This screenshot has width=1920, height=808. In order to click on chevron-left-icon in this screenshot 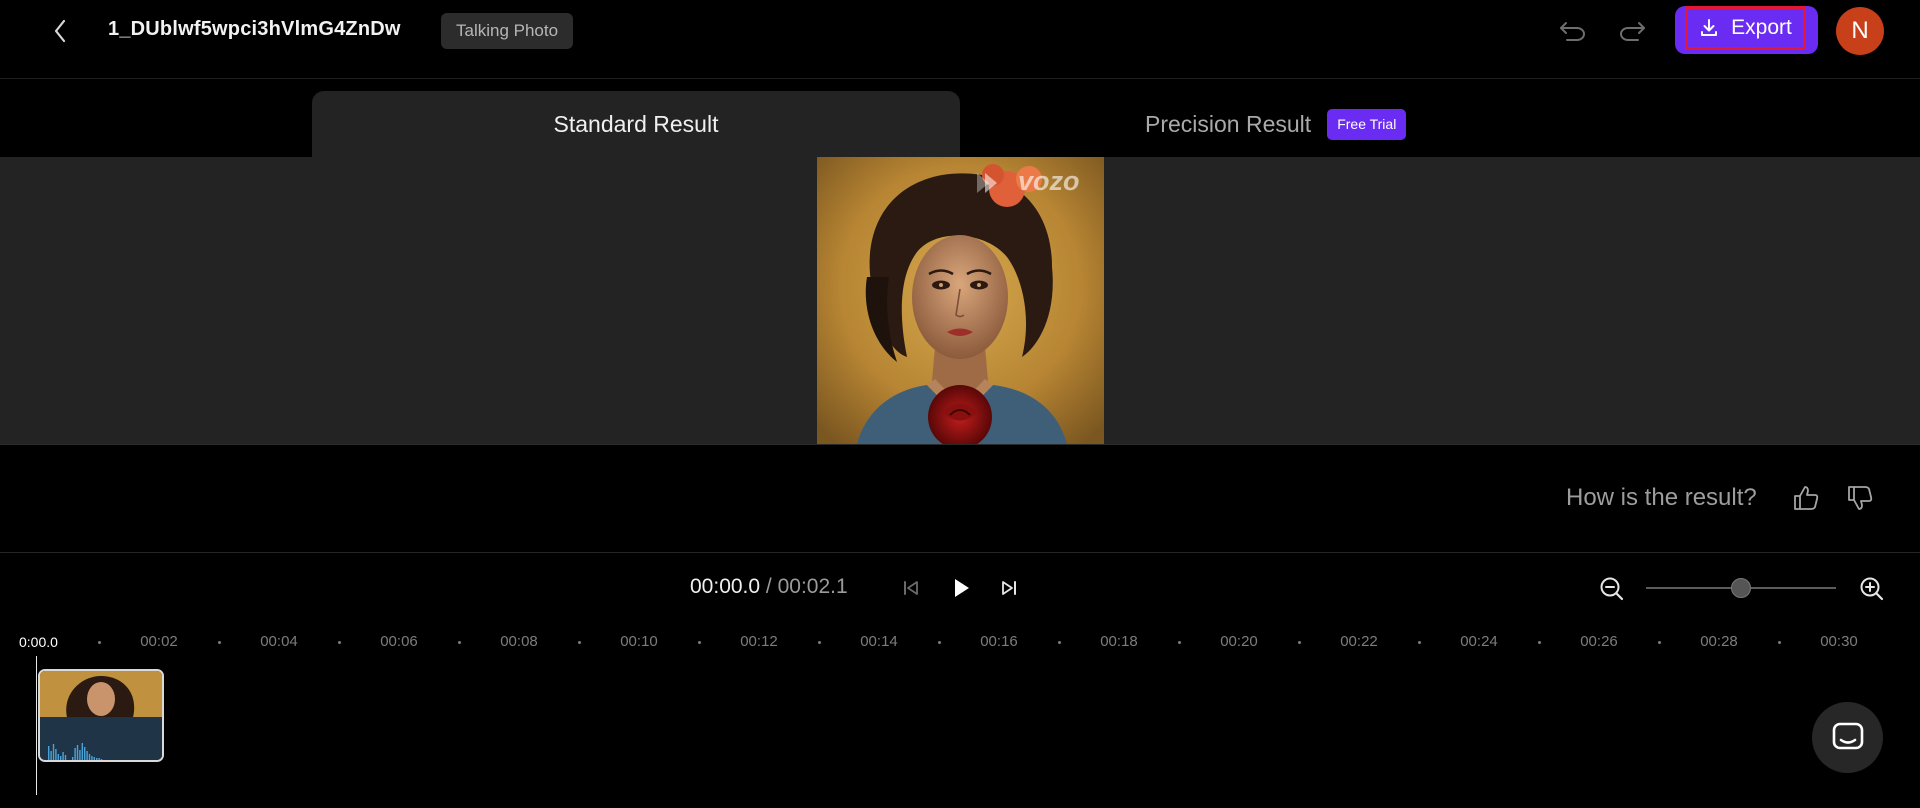, I will do `click(60, 31)`.